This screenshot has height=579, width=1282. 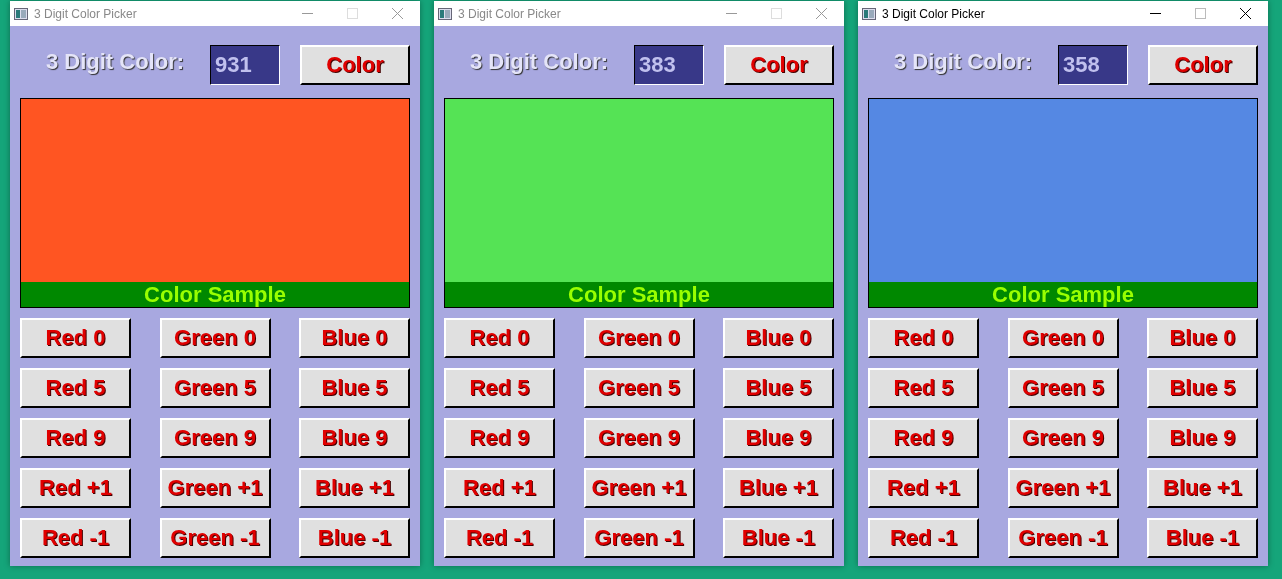 What do you see at coordinates (1200, 13) in the screenshot?
I see `maximize-icon` at bounding box center [1200, 13].